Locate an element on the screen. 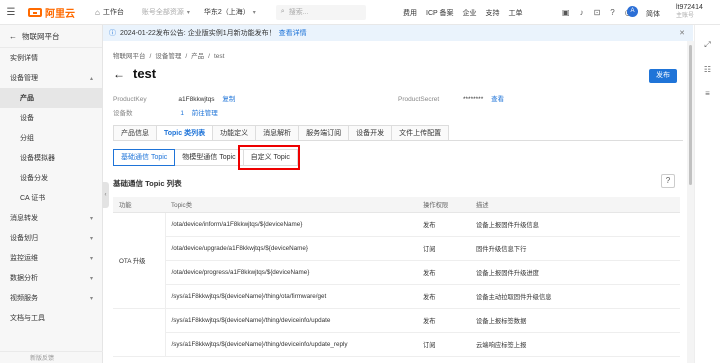 This screenshot has width=720, height=363. chat-icon: ☷ is located at coordinates (707, 69).